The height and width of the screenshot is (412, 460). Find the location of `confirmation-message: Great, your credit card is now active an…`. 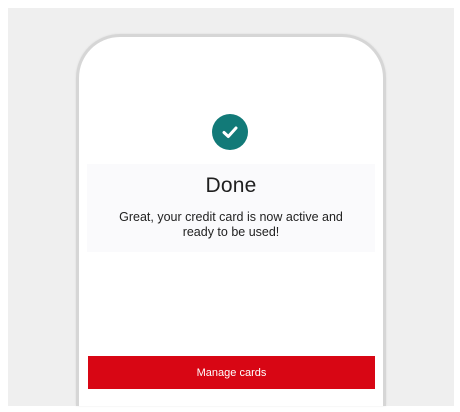

confirmation-message: Great, your credit card is now active an… is located at coordinates (231, 224).